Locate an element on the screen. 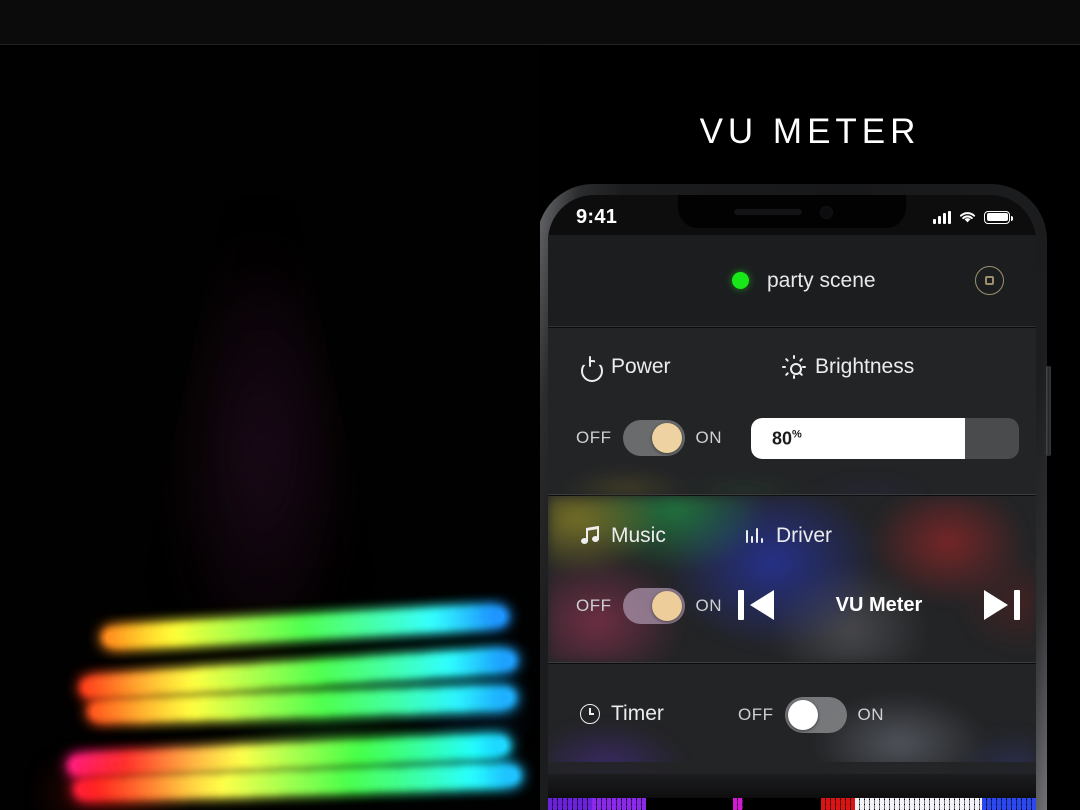 Image resolution: width=1080 pixels, height=810 pixels. power-toggle-knob is located at coordinates (666, 438).